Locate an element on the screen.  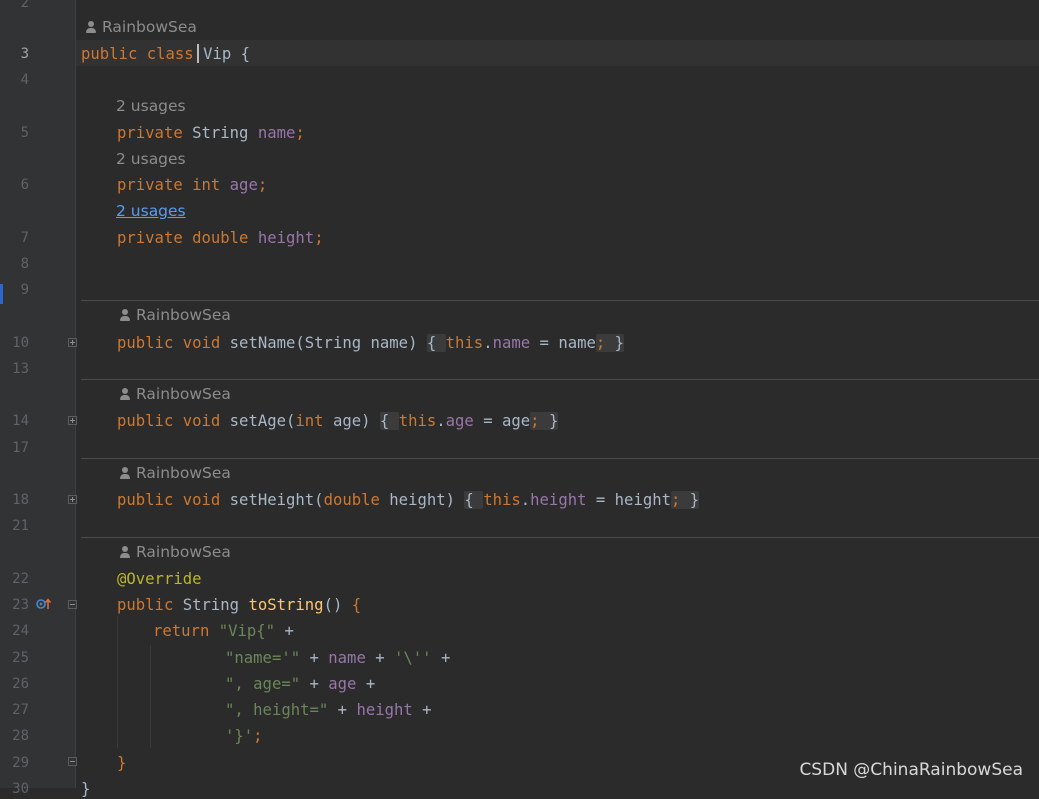
method-name: setName is located at coordinates (262, 343).